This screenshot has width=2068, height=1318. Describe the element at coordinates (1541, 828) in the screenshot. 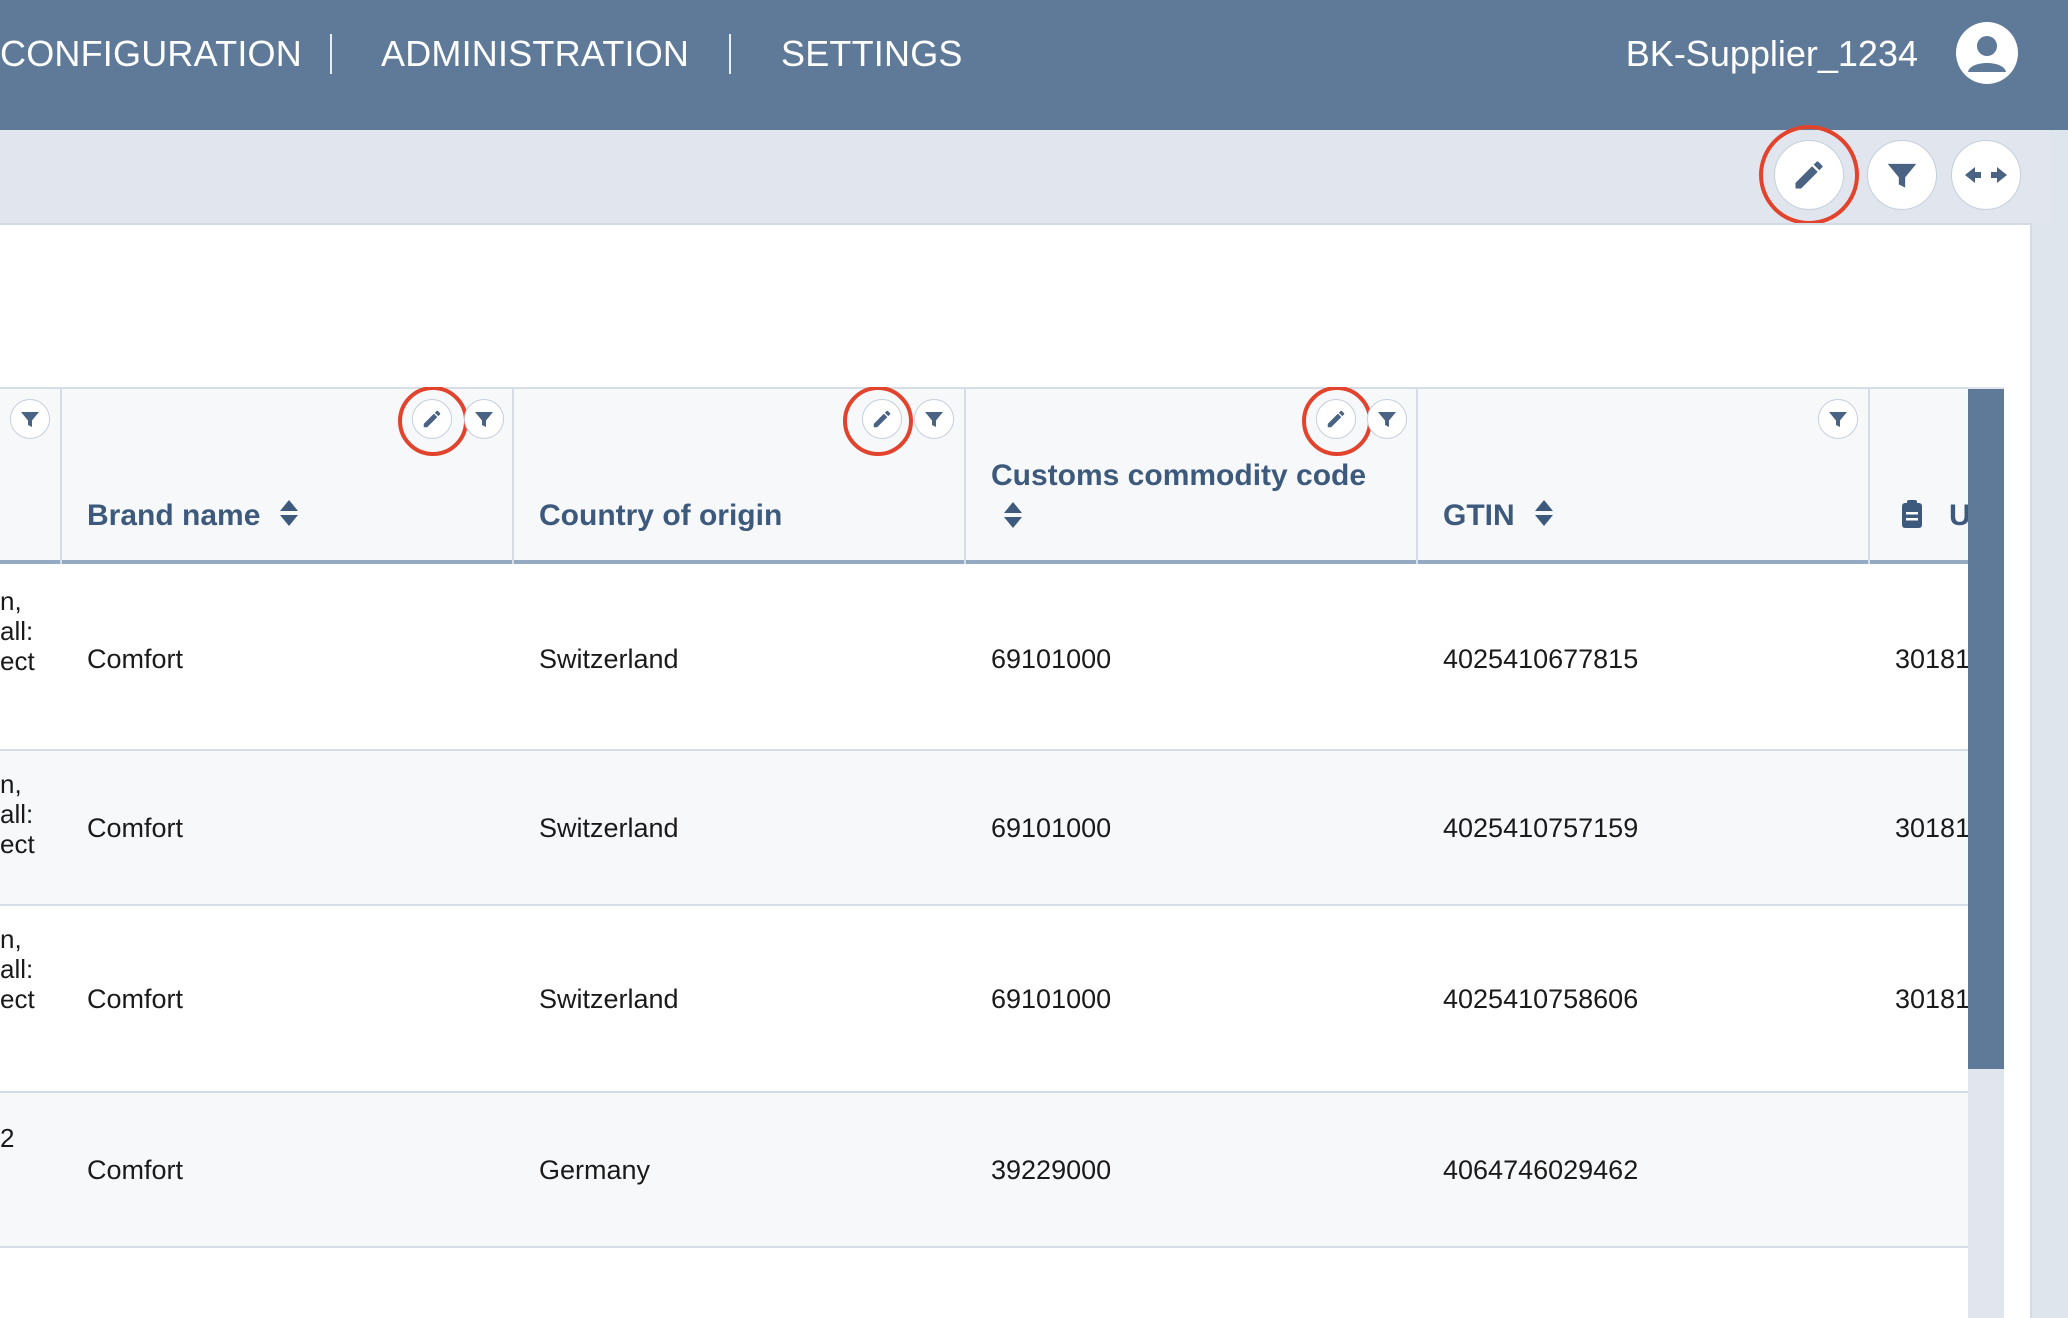

I see `gtin-cell: 4025410757159` at that location.